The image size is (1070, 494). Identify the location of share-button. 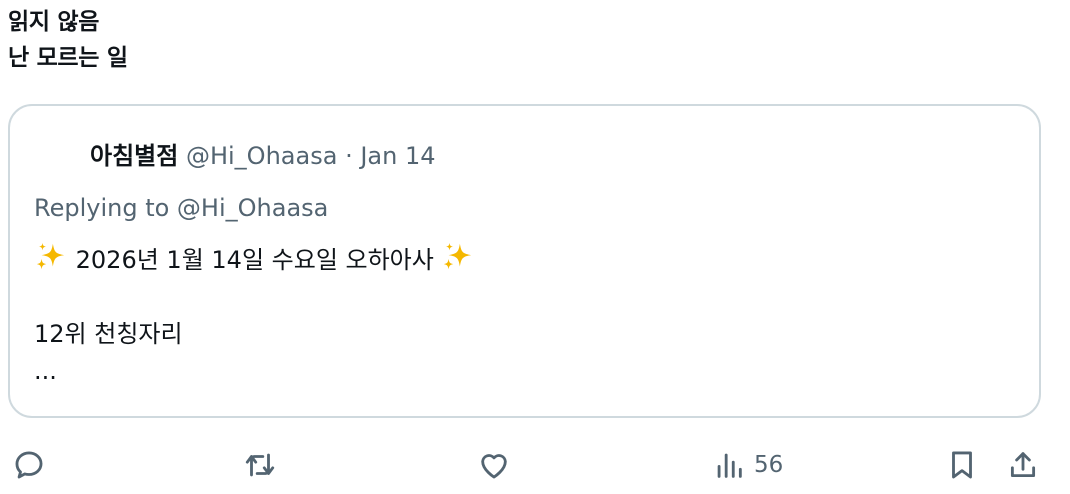
(1023, 465).